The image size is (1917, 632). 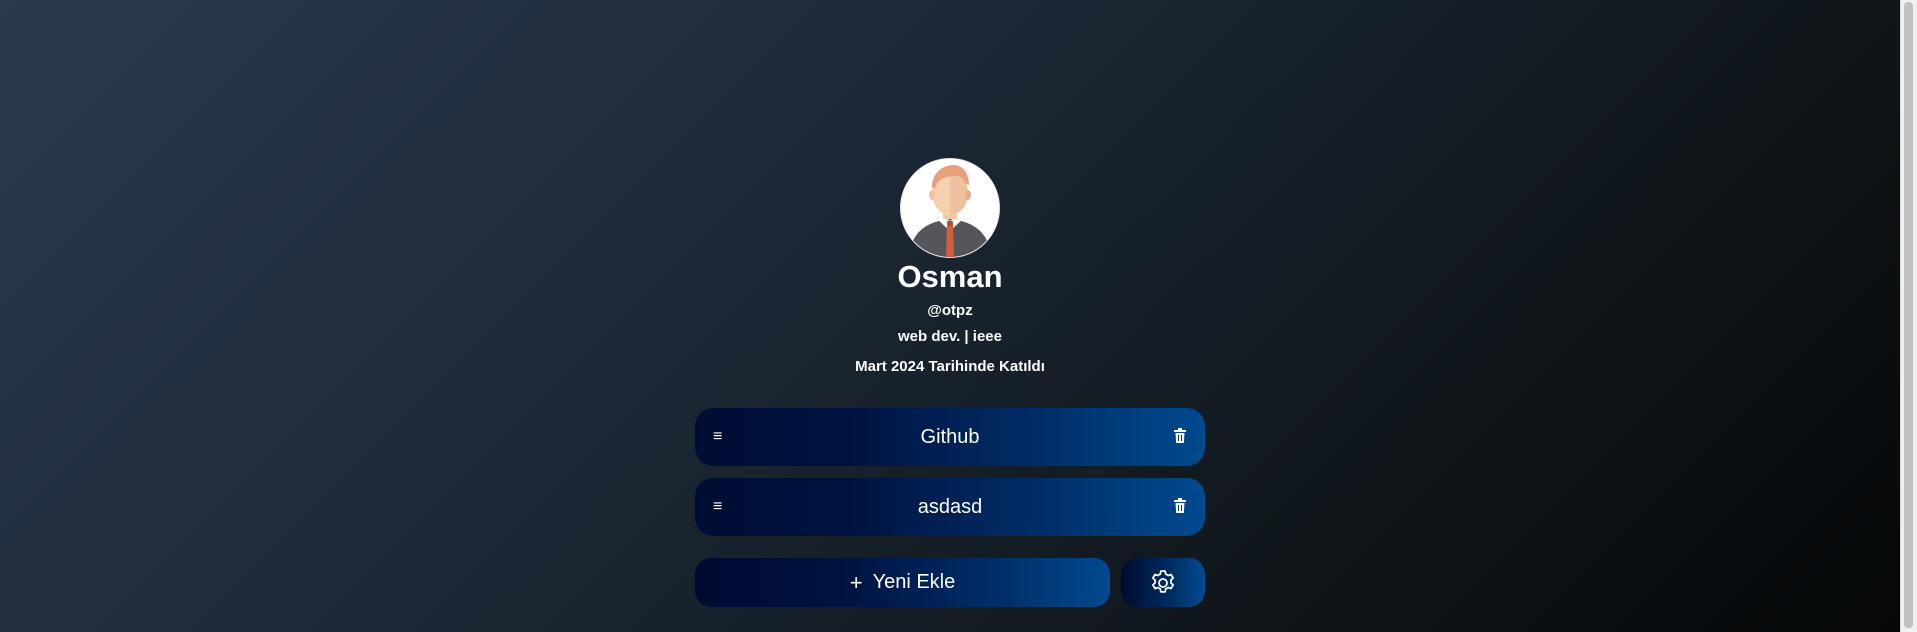 I want to click on link-title: Github, so click(x=950, y=437).